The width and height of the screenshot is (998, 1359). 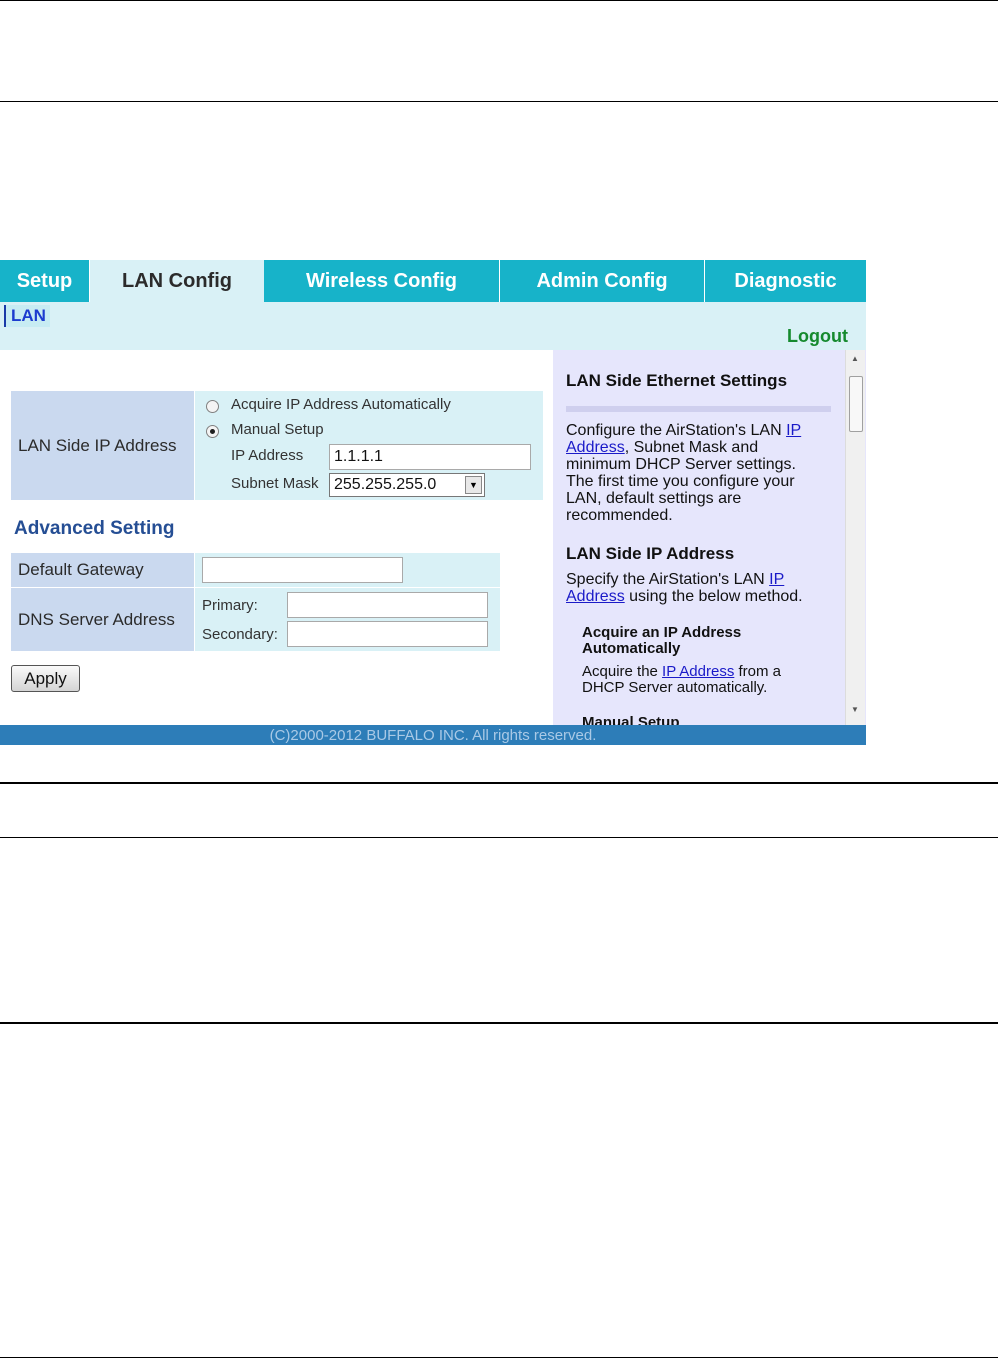 What do you see at coordinates (602, 281) in the screenshot?
I see `tab-admin-config: Admin Config` at bounding box center [602, 281].